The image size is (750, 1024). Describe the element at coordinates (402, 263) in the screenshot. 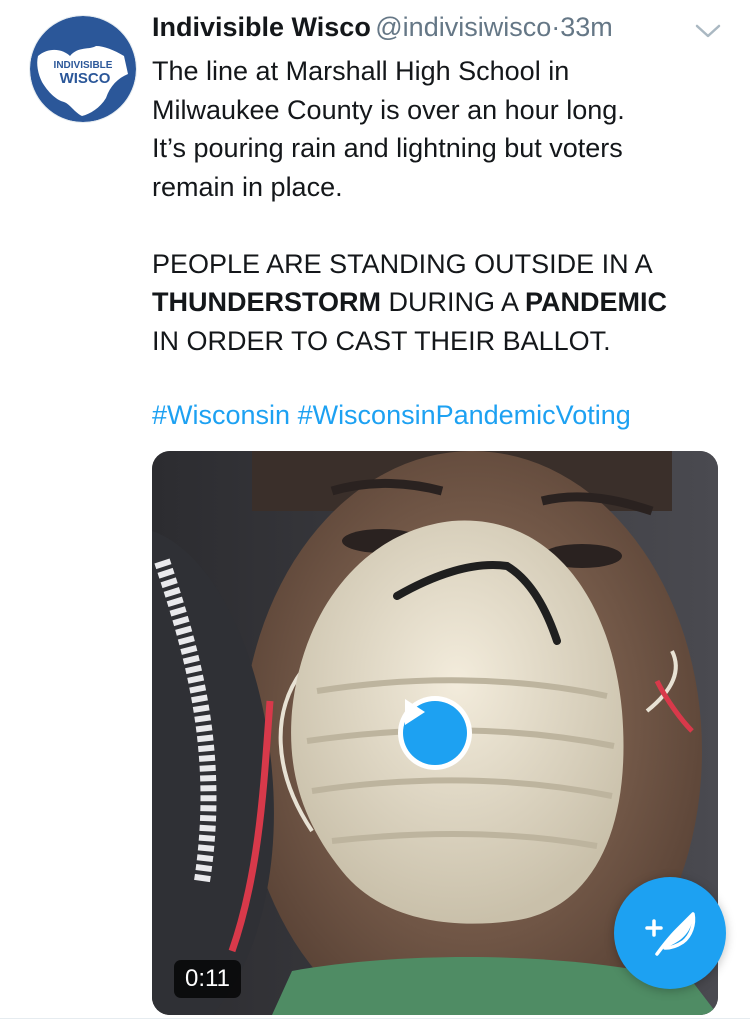

I see `tweet-text-line: PEOPLE ARE STANDING OUTSIDE IN A` at that location.